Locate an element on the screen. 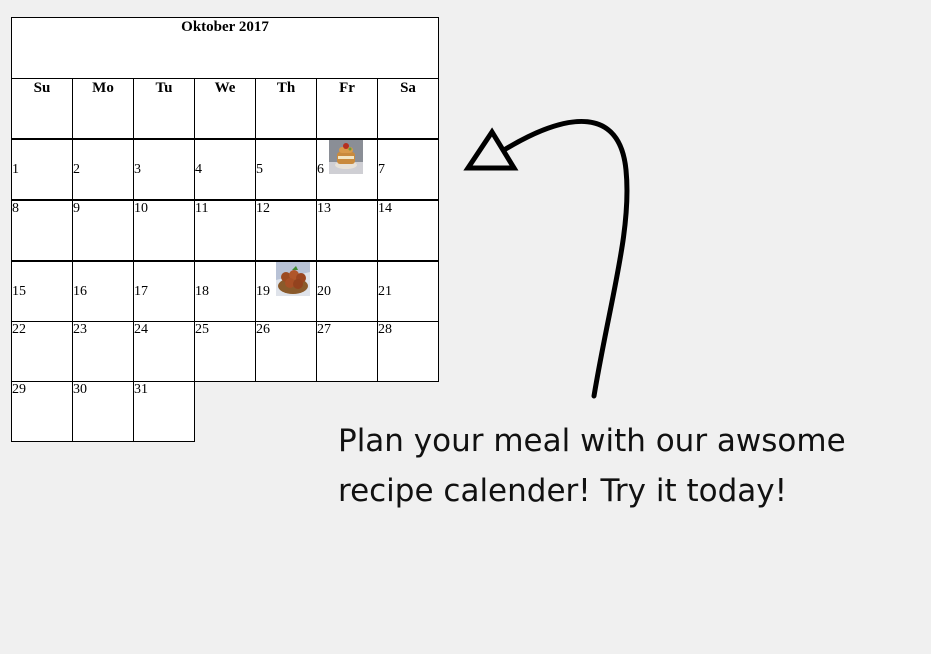  day-number: 7 is located at coordinates (381, 169).